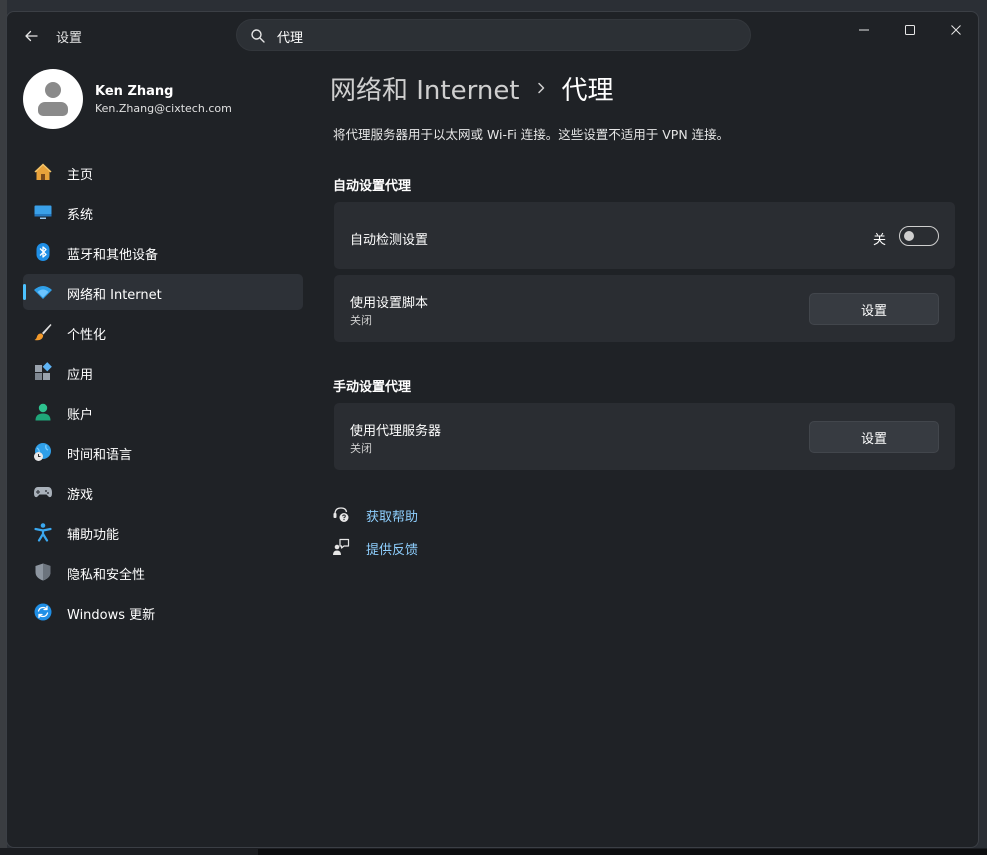  I want to click on active-indicator, so click(24, 292).